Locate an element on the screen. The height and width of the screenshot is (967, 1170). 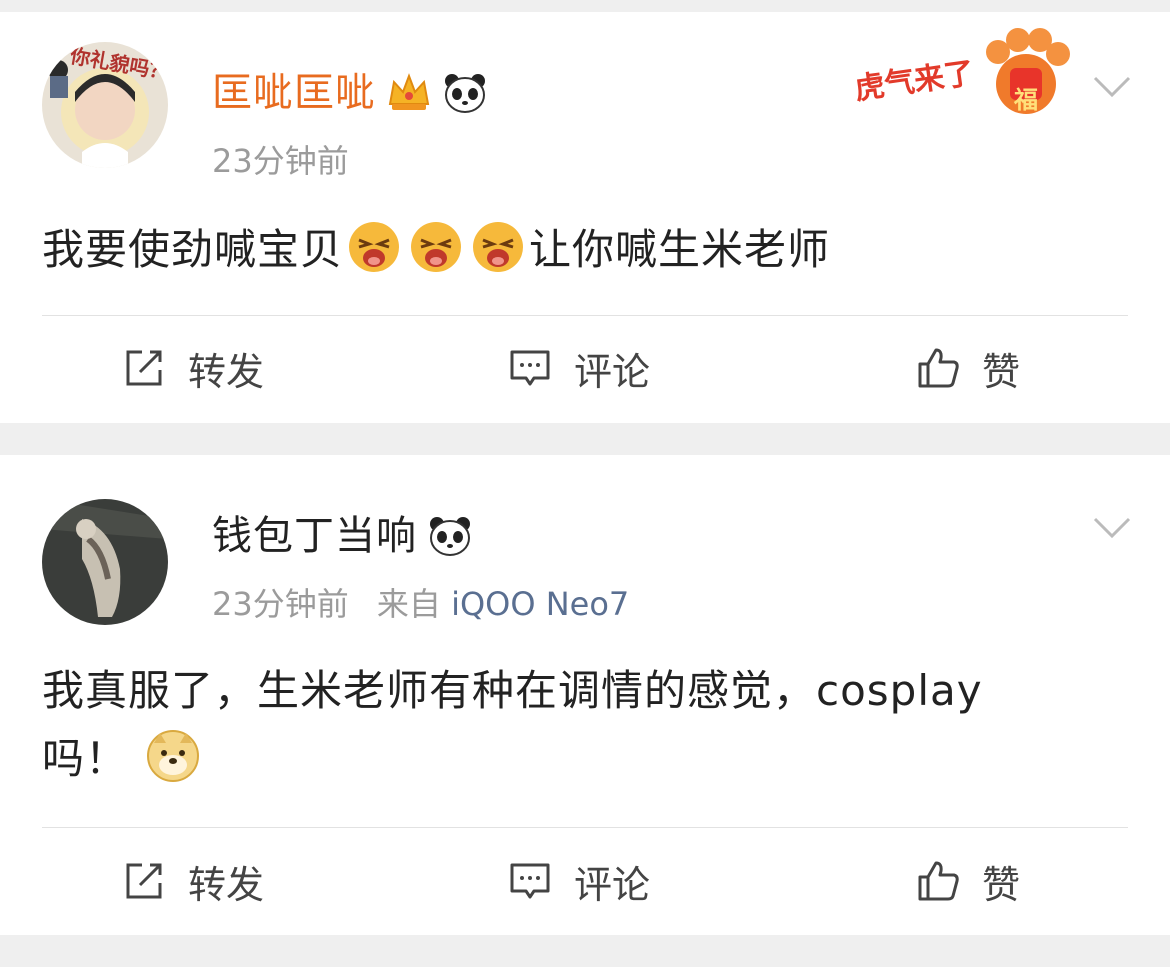
username: 钱包丁当响 is located at coordinates (342, 536).